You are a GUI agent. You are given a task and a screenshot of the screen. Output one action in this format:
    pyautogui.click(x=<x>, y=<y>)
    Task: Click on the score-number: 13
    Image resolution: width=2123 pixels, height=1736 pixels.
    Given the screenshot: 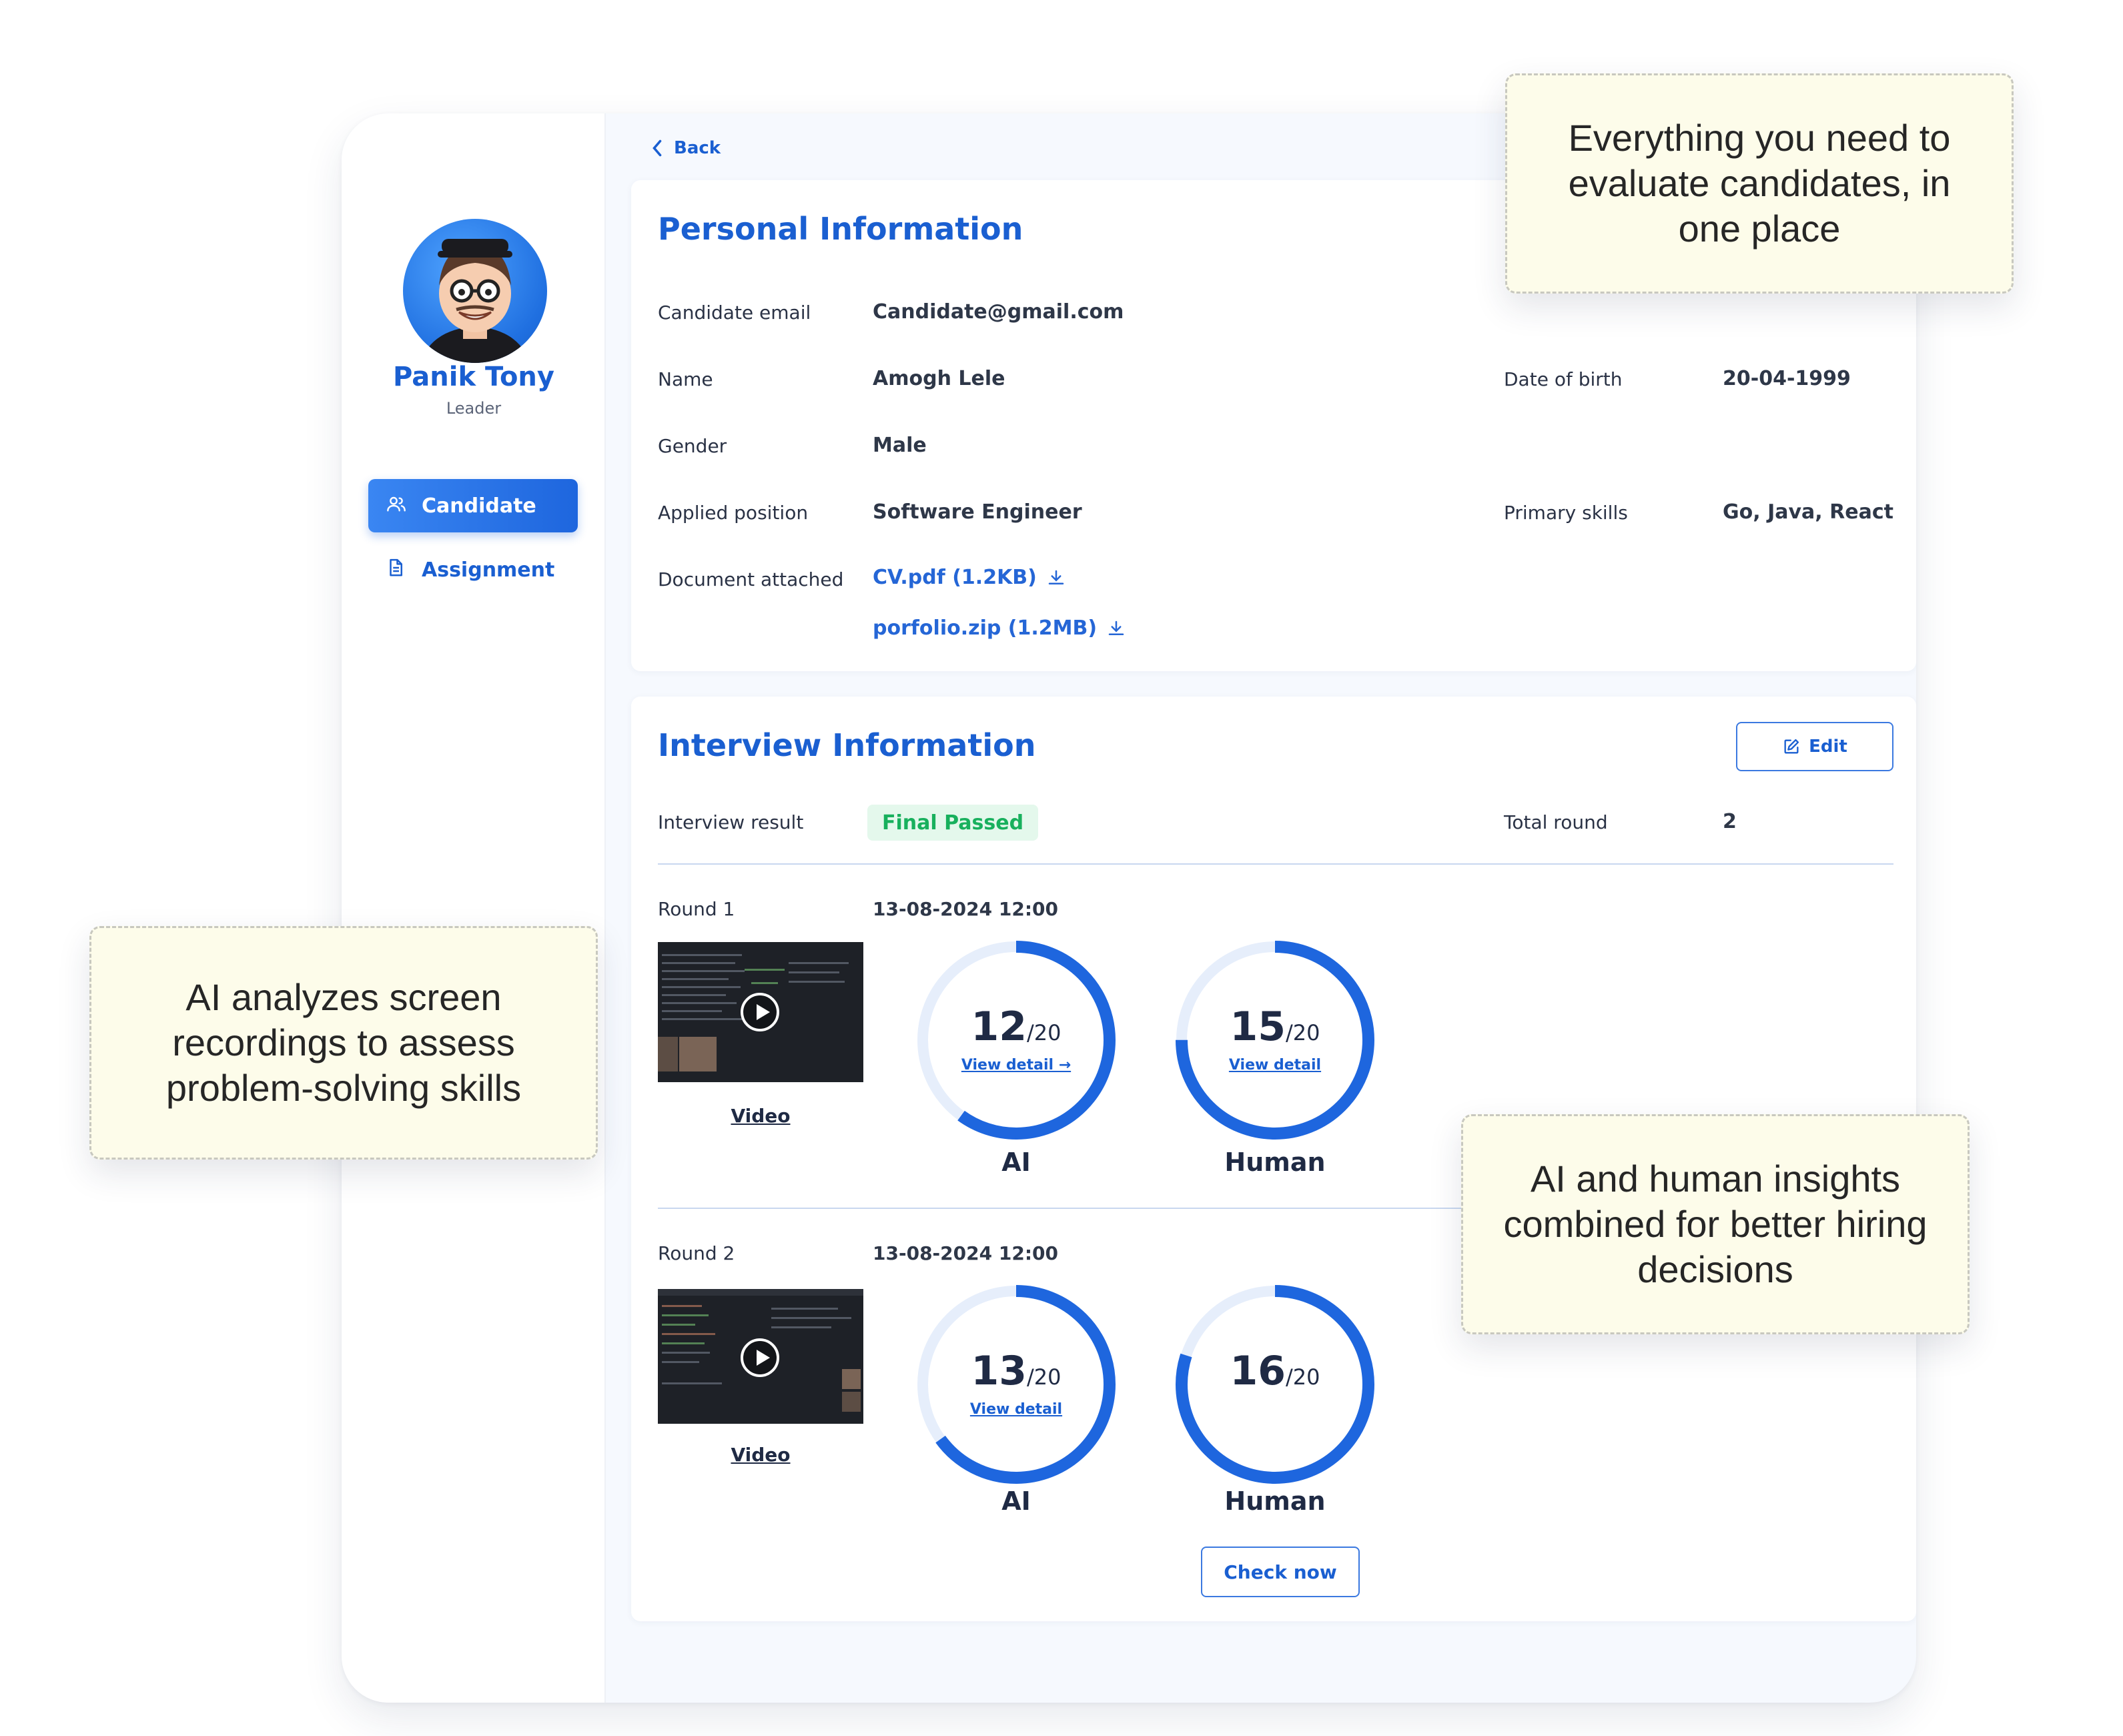 What is the action you would take?
    pyautogui.click(x=999, y=1371)
    